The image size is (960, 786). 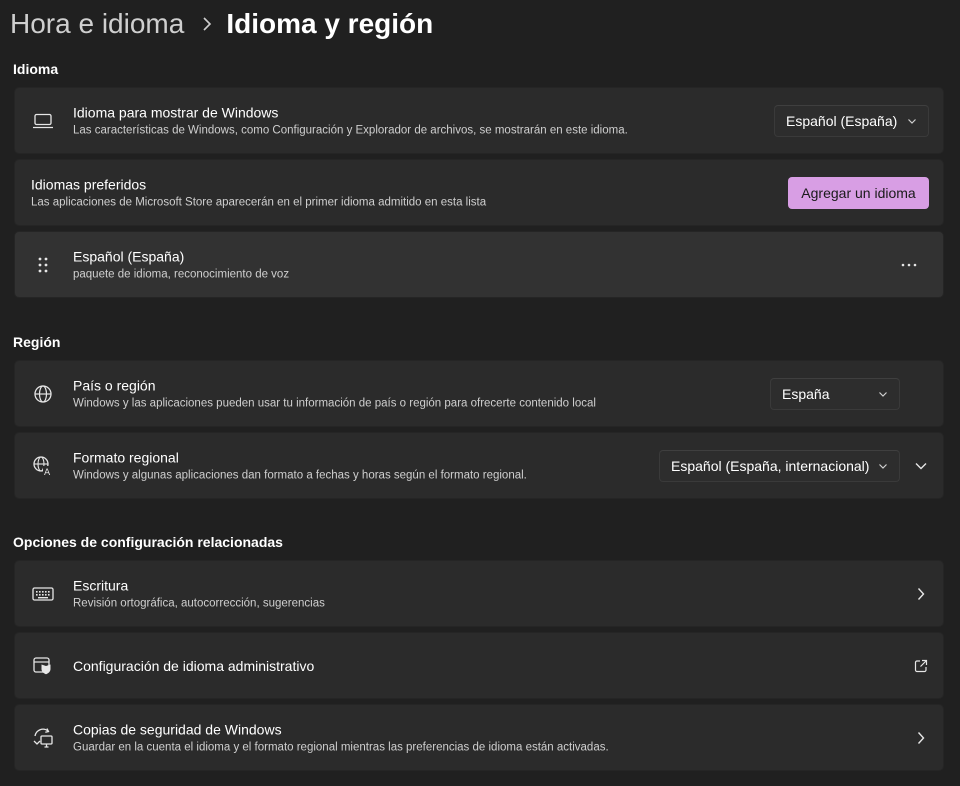 What do you see at coordinates (194, 665) in the screenshot?
I see `admin-language-title: Configuración de idioma administrativo` at bounding box center [194, 665].